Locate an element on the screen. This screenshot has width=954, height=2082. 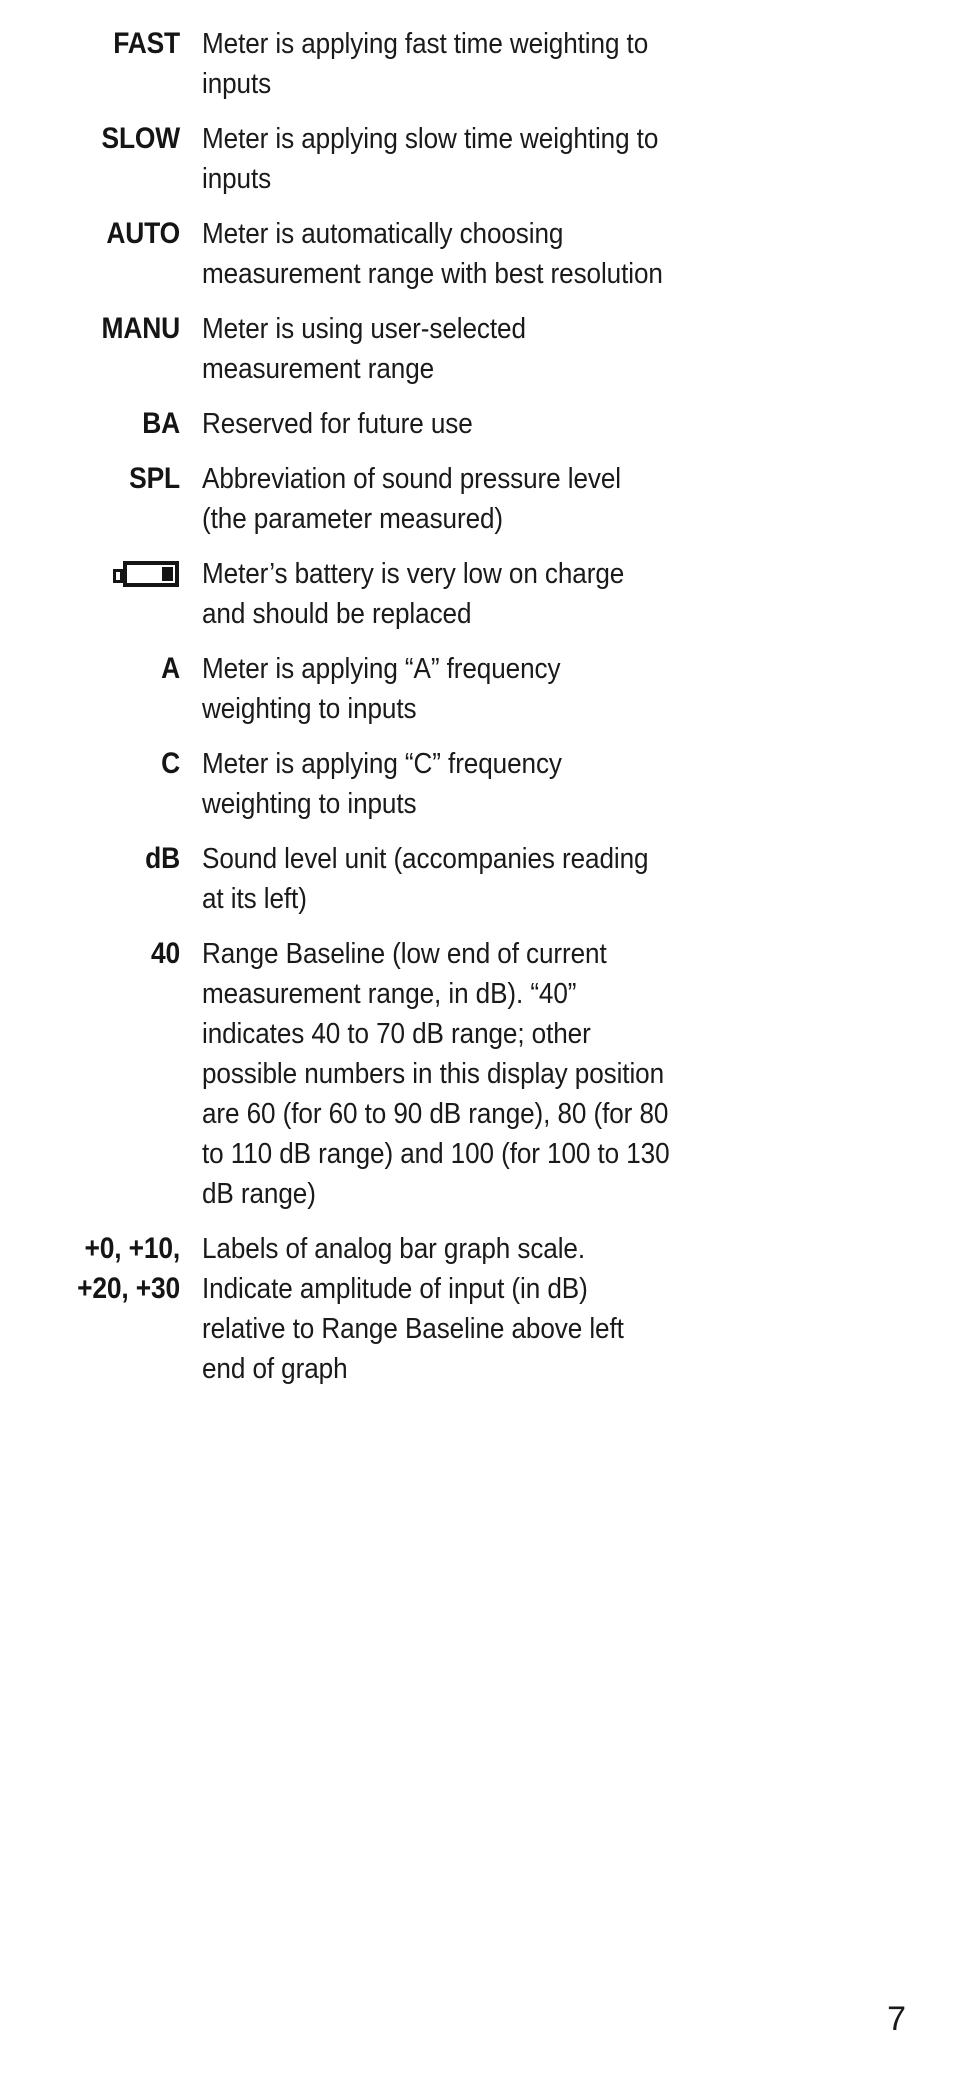
glossary-entry: BA Reserved for future use is located at coordinates (477, 424).